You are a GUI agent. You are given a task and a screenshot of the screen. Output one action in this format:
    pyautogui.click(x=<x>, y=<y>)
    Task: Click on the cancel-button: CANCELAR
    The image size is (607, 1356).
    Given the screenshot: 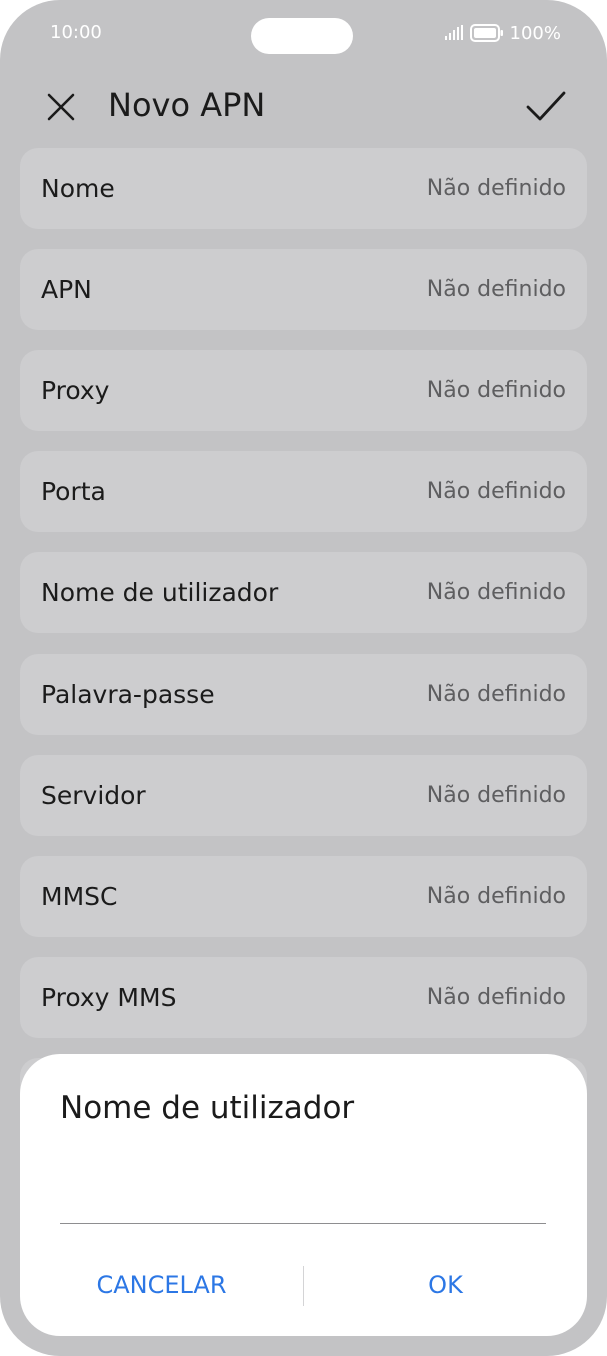 What is the action you would take?
    pyautogui.click(x=161, y=1285)
    